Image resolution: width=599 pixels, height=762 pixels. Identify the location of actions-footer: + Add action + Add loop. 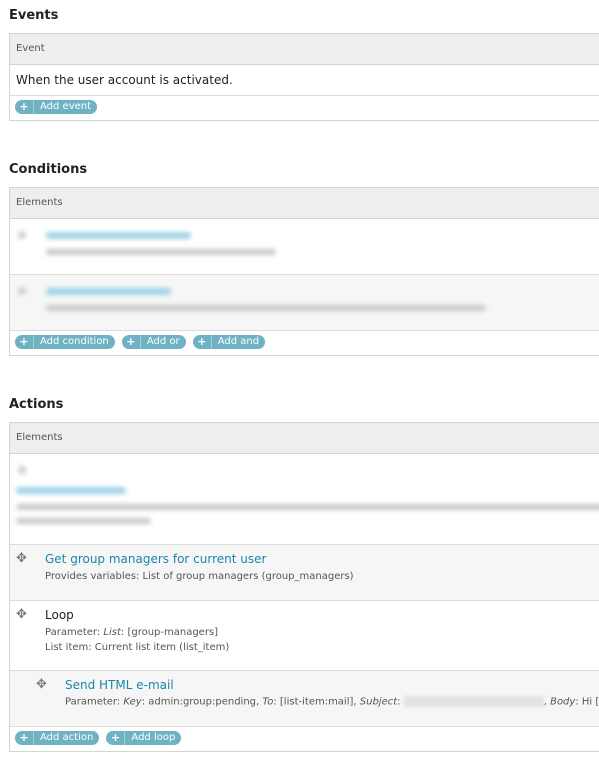
(304, 739).